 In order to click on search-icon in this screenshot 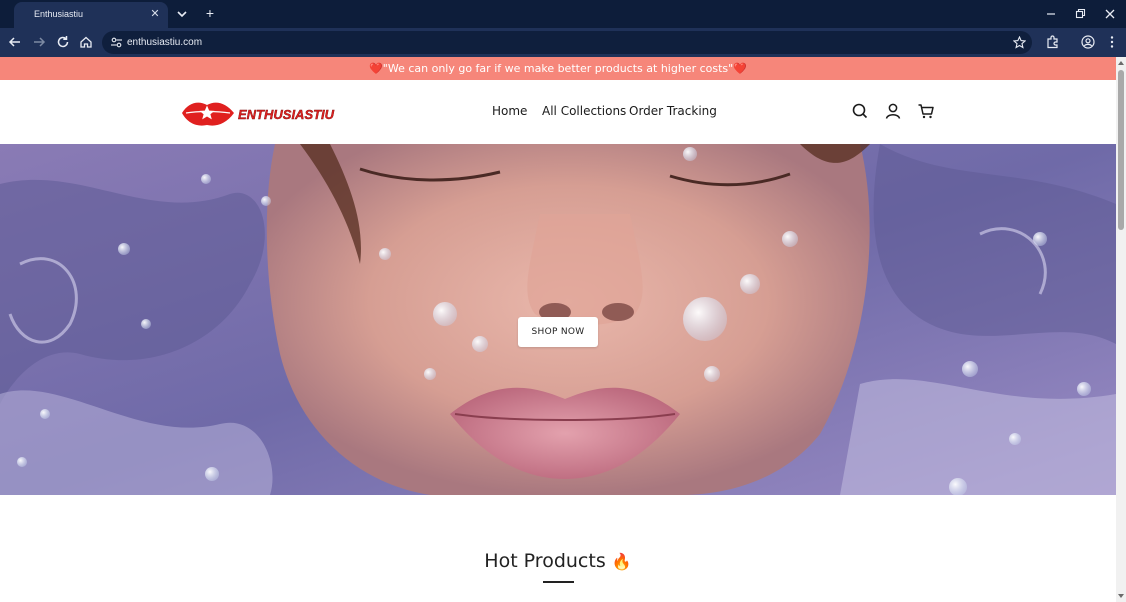, I will do `click(860, 111)`.